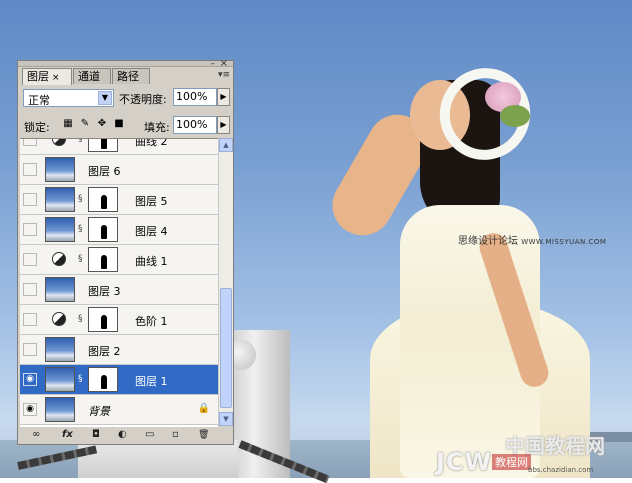  What do you see at coordinates (213, 64) in the screenshot?
I see `minimize-icon: –` at bounding box center [213, 64].